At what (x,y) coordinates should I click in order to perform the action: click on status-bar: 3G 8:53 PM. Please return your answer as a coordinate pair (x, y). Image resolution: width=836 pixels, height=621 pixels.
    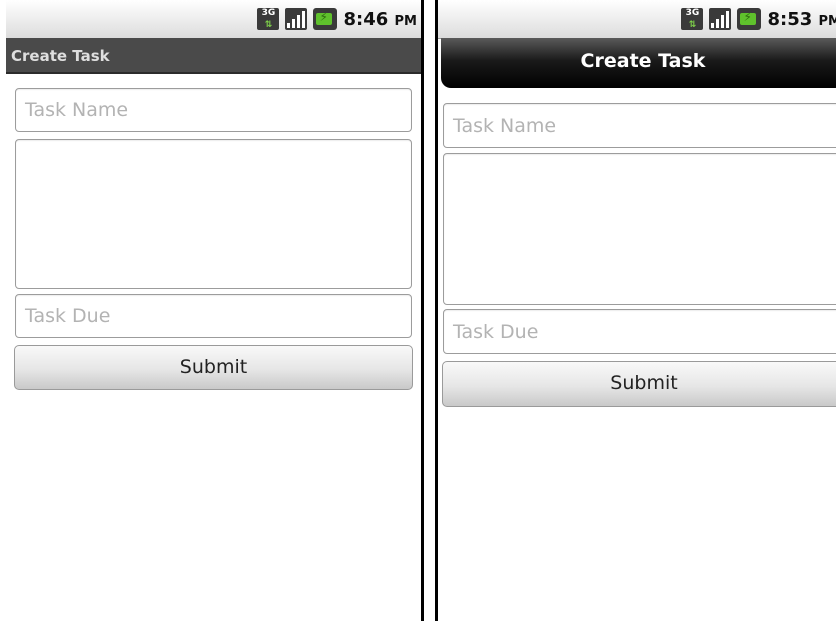
    Looking at the image, I should click on (637, 19).